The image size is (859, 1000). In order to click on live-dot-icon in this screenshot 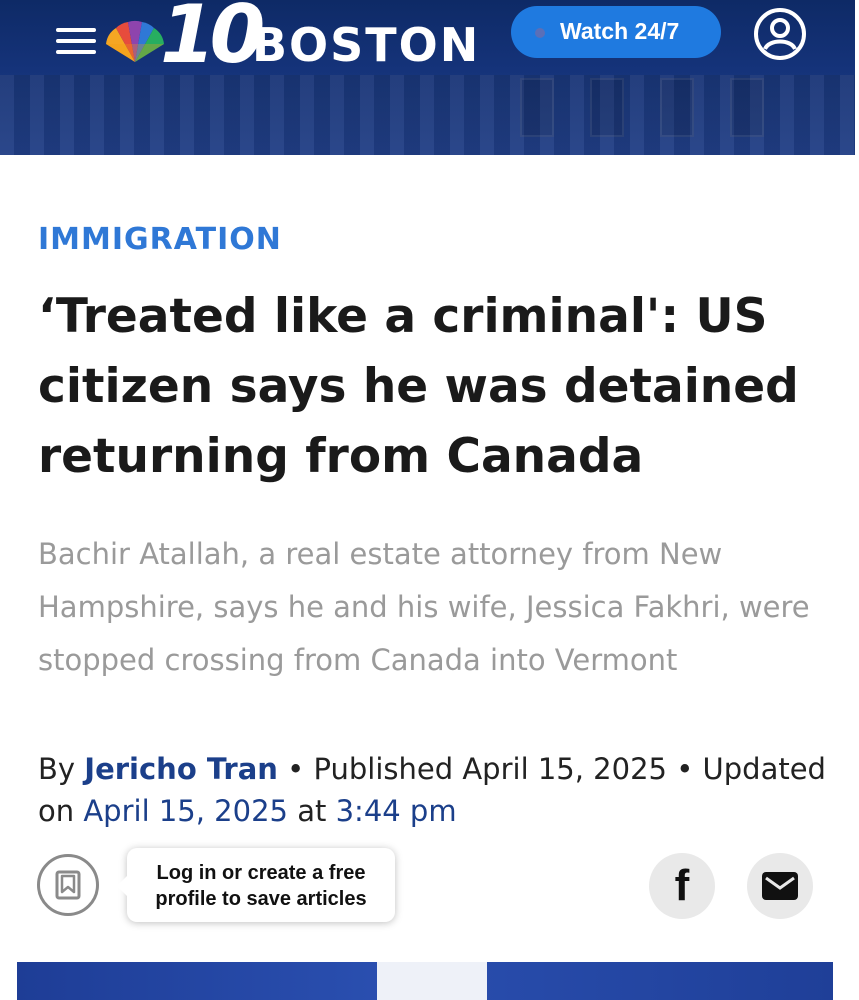, I will do `click(540, 33)`.